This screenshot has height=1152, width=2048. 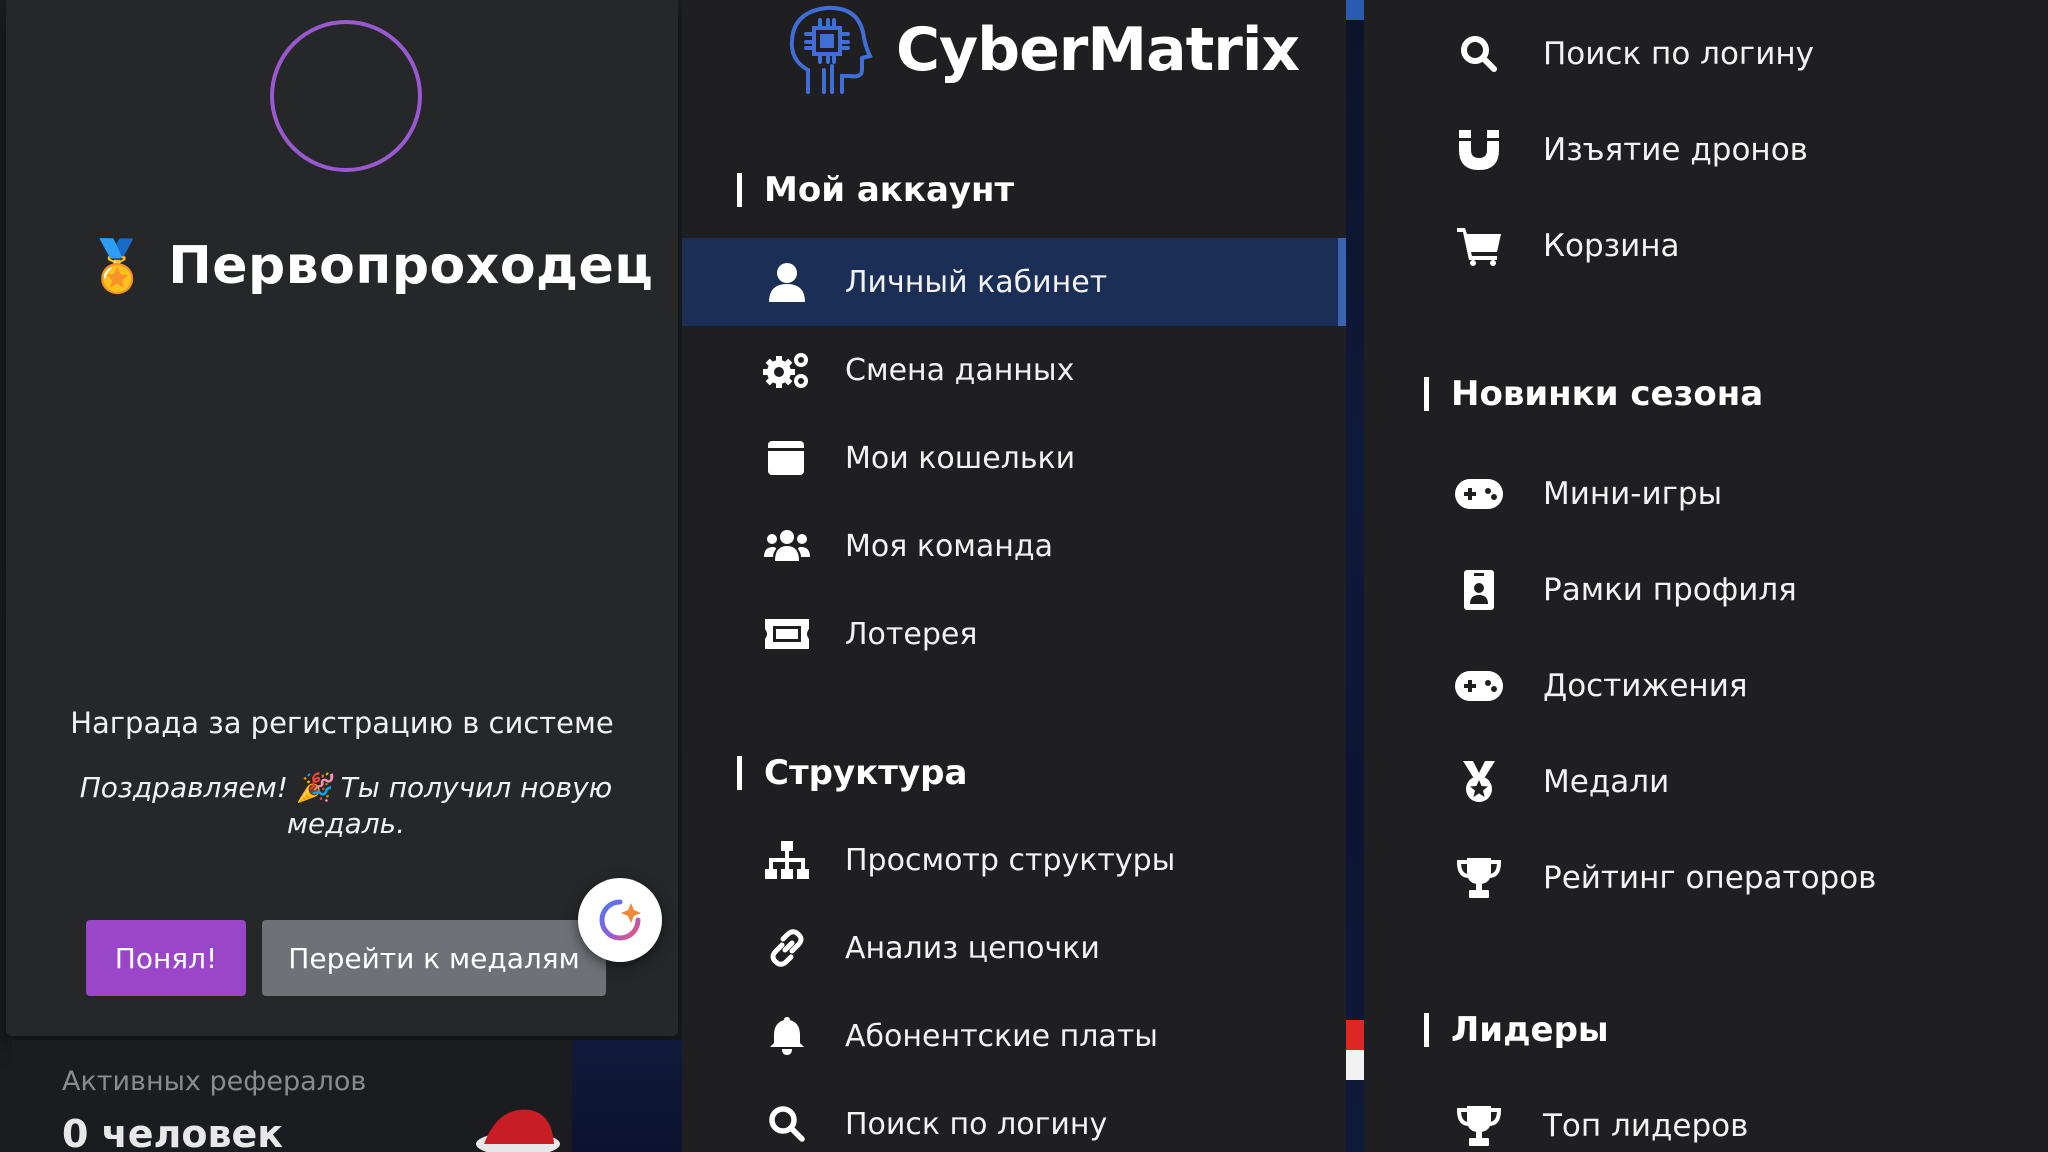 I want to click on sitemap-icon, so click(x=787, y=860).